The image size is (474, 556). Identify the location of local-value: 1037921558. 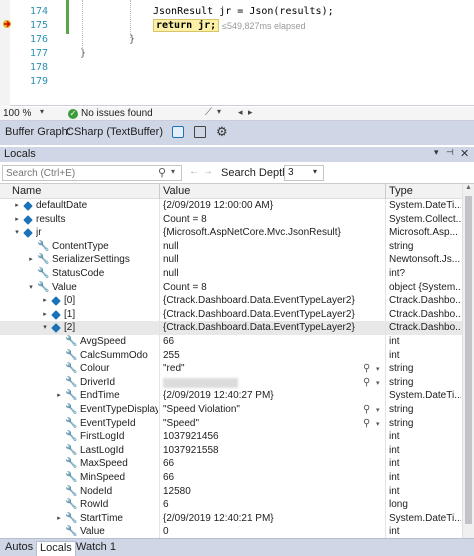
(273, 450).